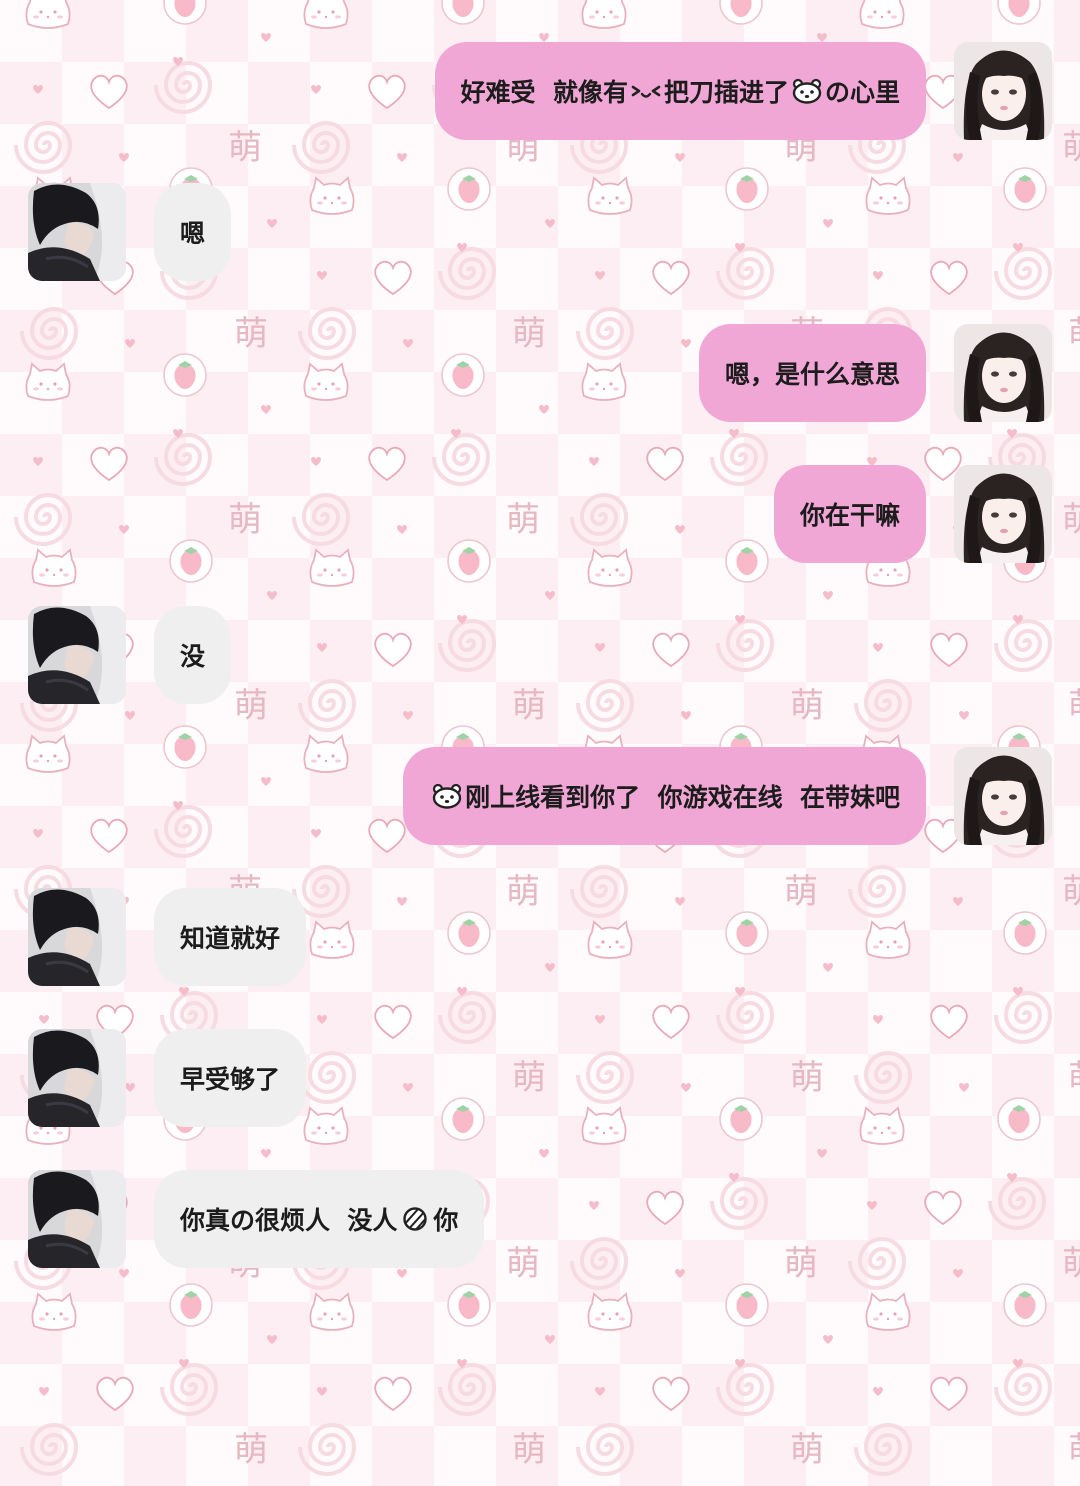  I want to click on message-bubble-received: 知道就好, so click(230, 937).